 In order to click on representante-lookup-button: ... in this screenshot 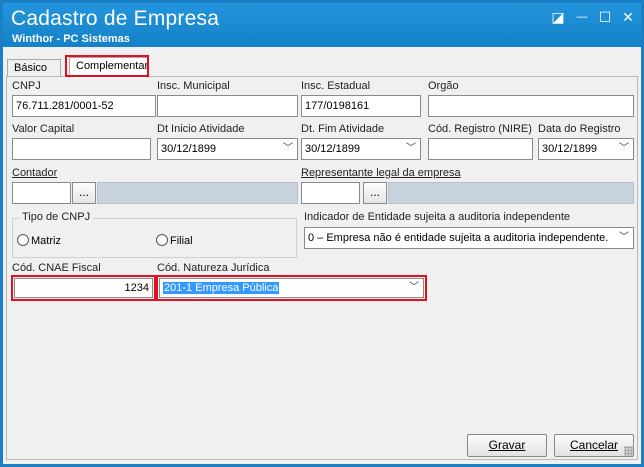, I will do `click(375, 193)`.